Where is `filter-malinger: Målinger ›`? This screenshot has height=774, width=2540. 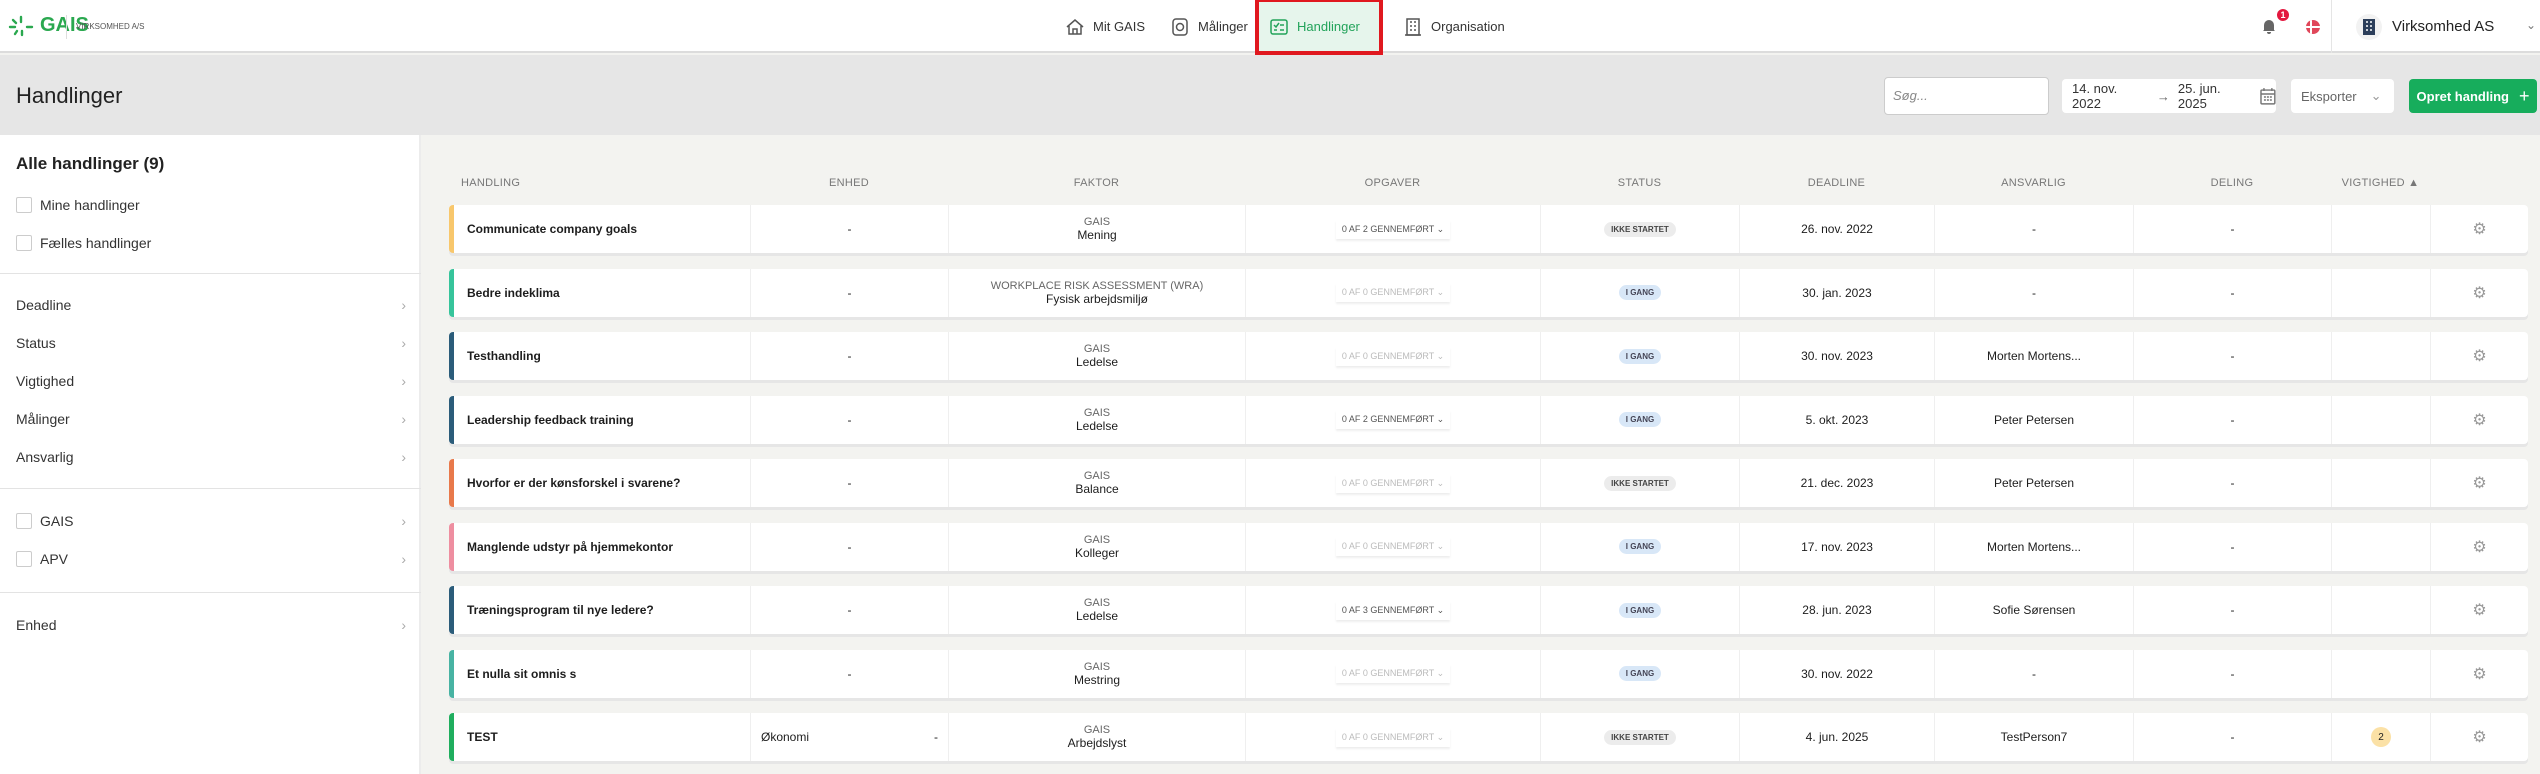
filter-malinger: Målinger › is located at coordinates (211, 419).